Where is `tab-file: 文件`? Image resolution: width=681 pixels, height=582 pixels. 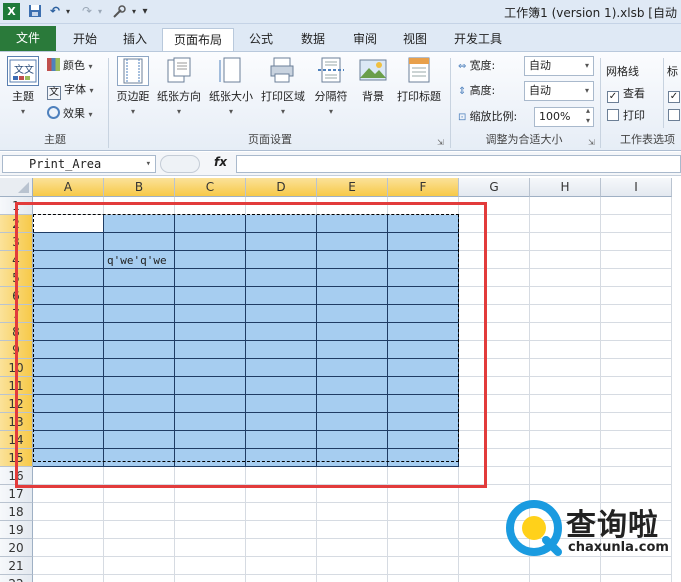
tab-file: 文件 is located at coordinates (28, 38).